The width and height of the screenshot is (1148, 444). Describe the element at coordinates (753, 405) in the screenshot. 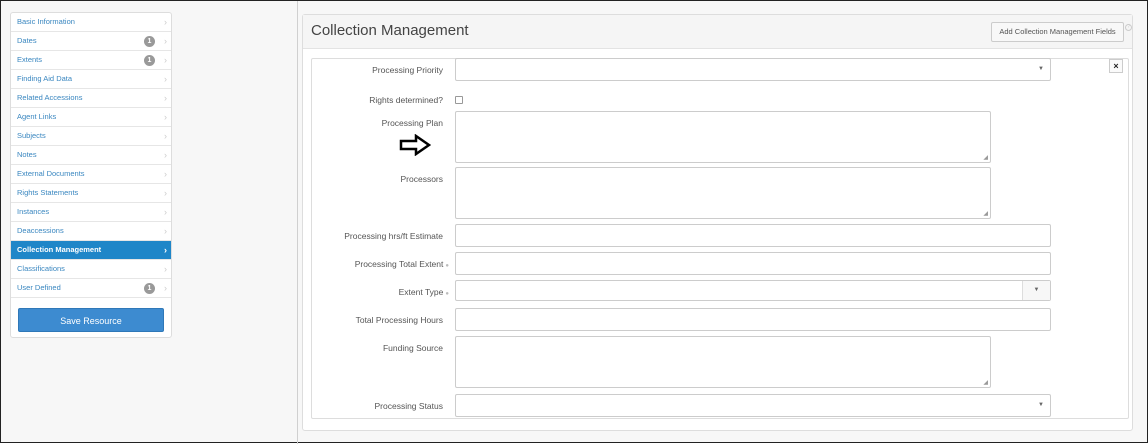

I see `processing-status-select: ▼` at that location.